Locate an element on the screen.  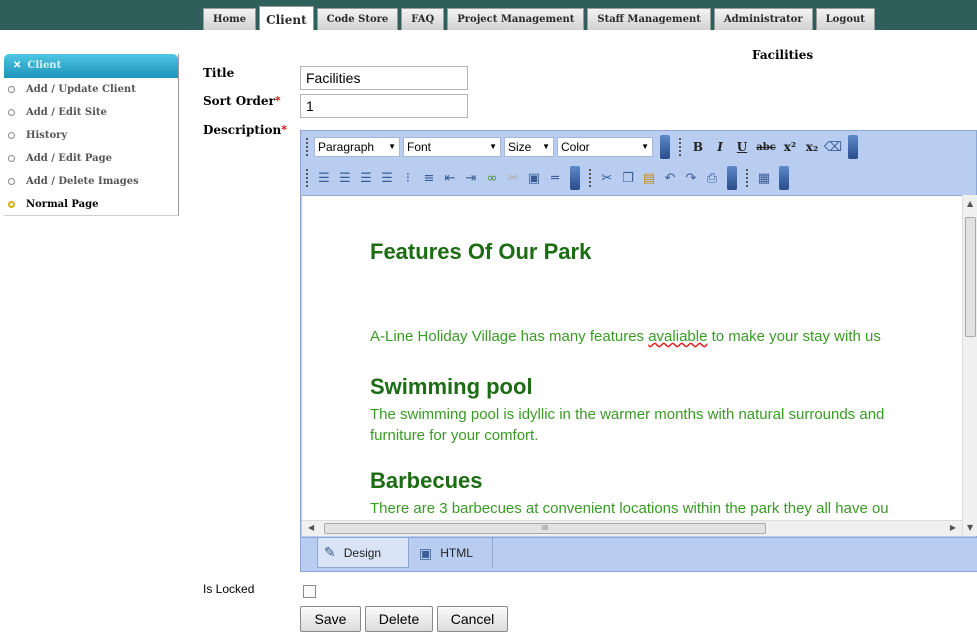
tab-logout: Logout is located at coordinates (845, 19).